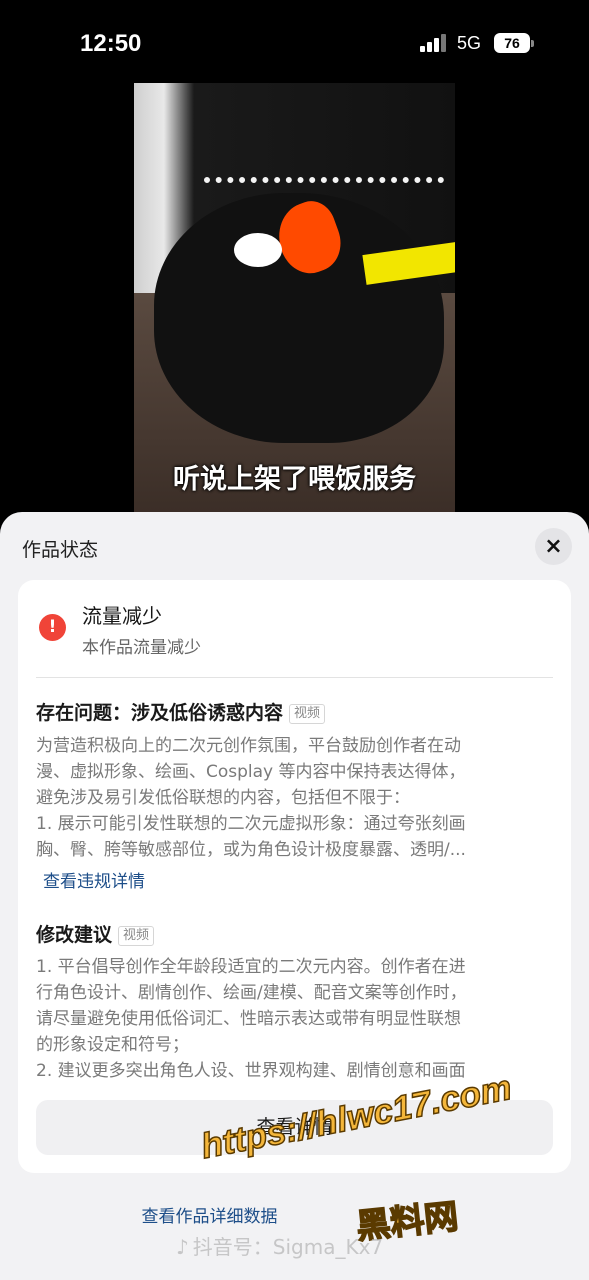  I want to click on video-lace-decoration, so click(324, 148).